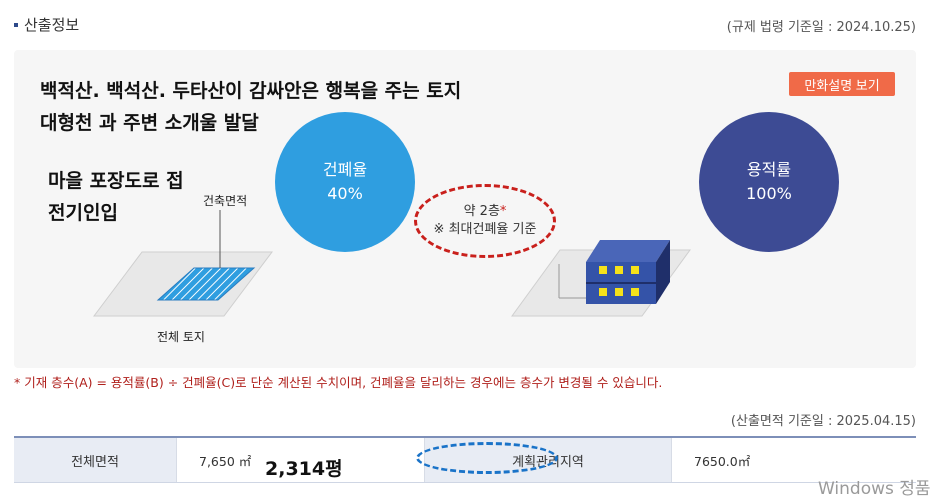 The width and height of the screenshot is (932, 499). Describe the element at coordinates (251, 91) in the screenshot. I see `annotation-line-1: 백적산. 백석산. 두타산이 감싸안은 행복을 주는 토지` at that location.